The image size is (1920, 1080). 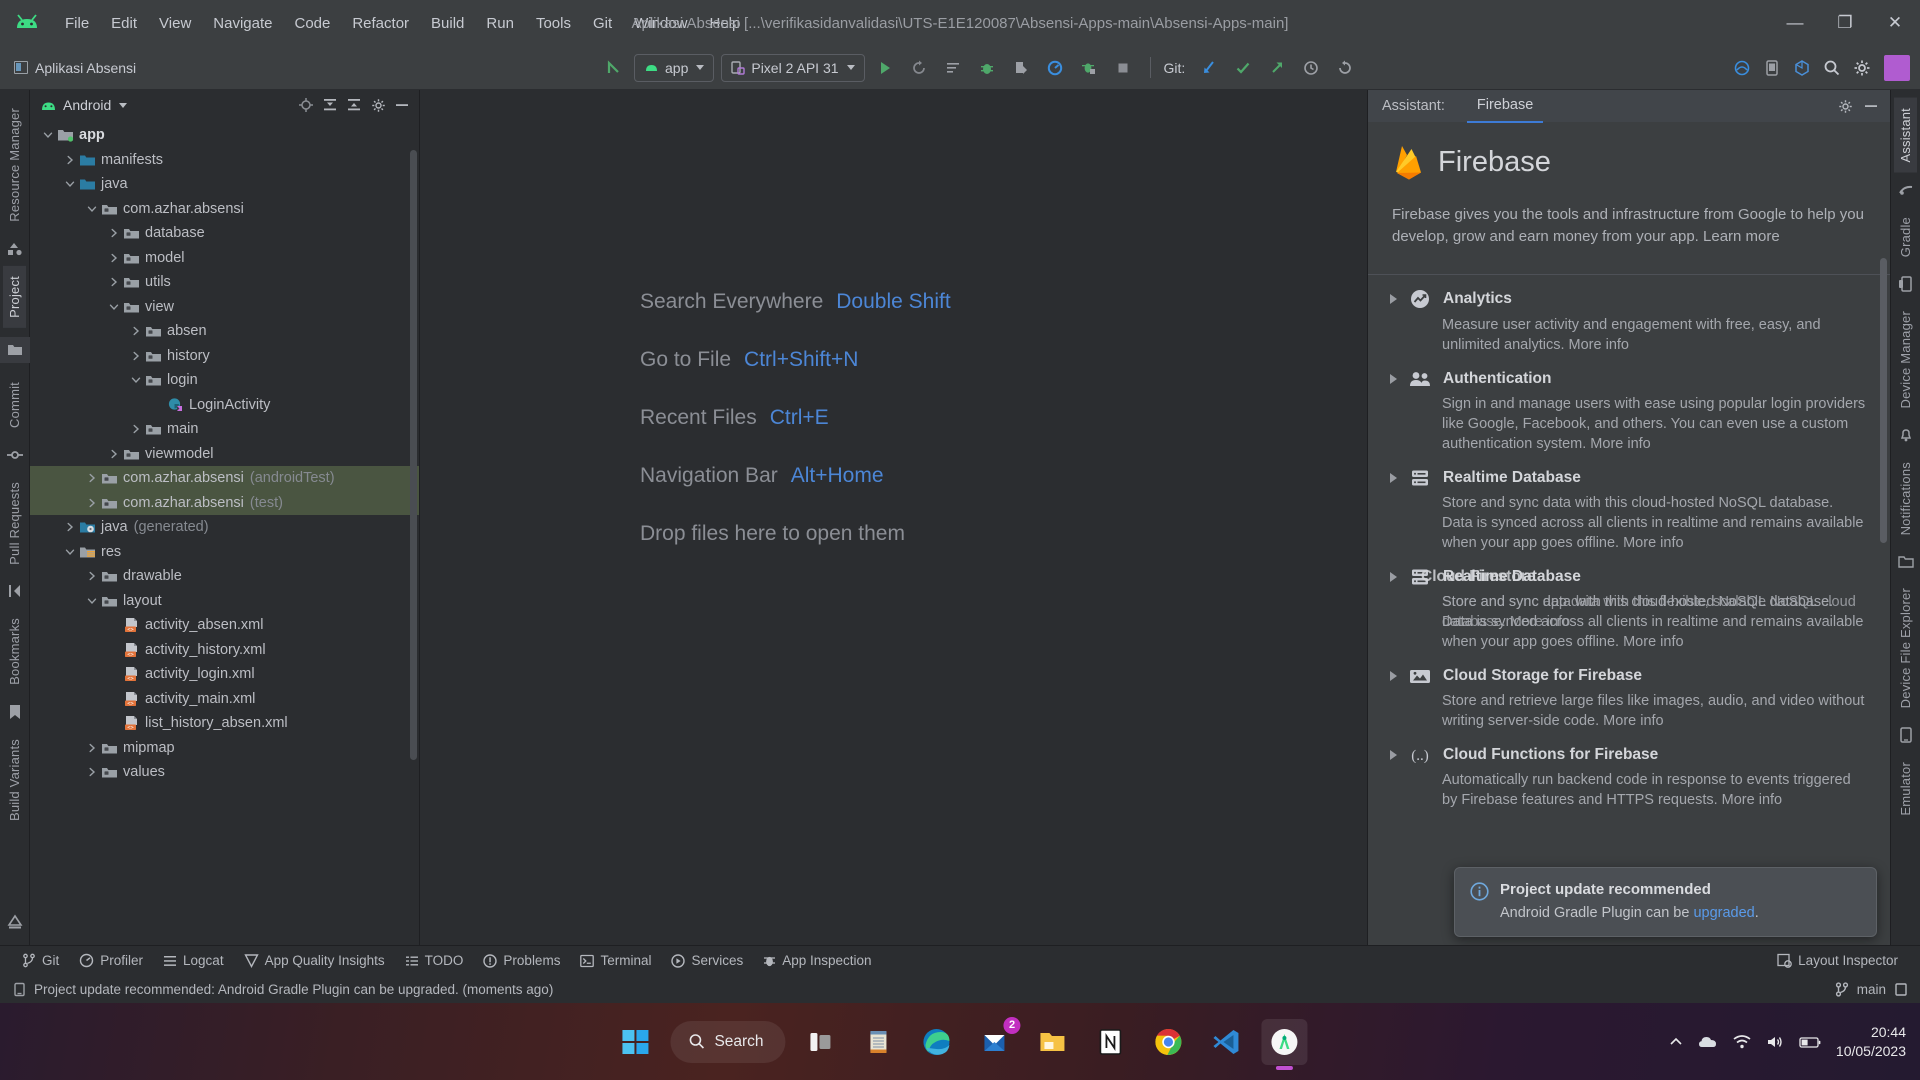 What do you see at coordinates (224, 331) in the screenshot?
I see `tree-node: absen` at bounding box center [224, 331].